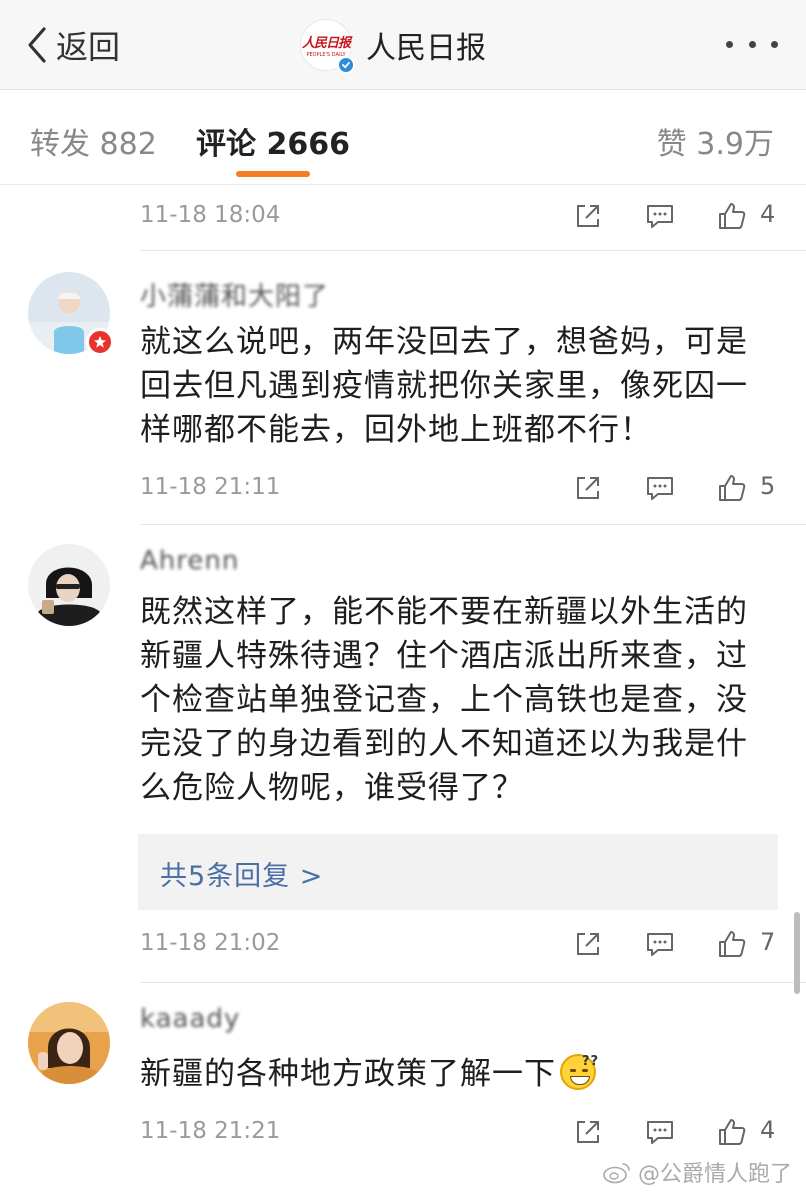 This screenshot has height=1200, width=806. Describe the element at coordinates (273, 174) in the screenshot. I see `active-tab-indicator` at that location.